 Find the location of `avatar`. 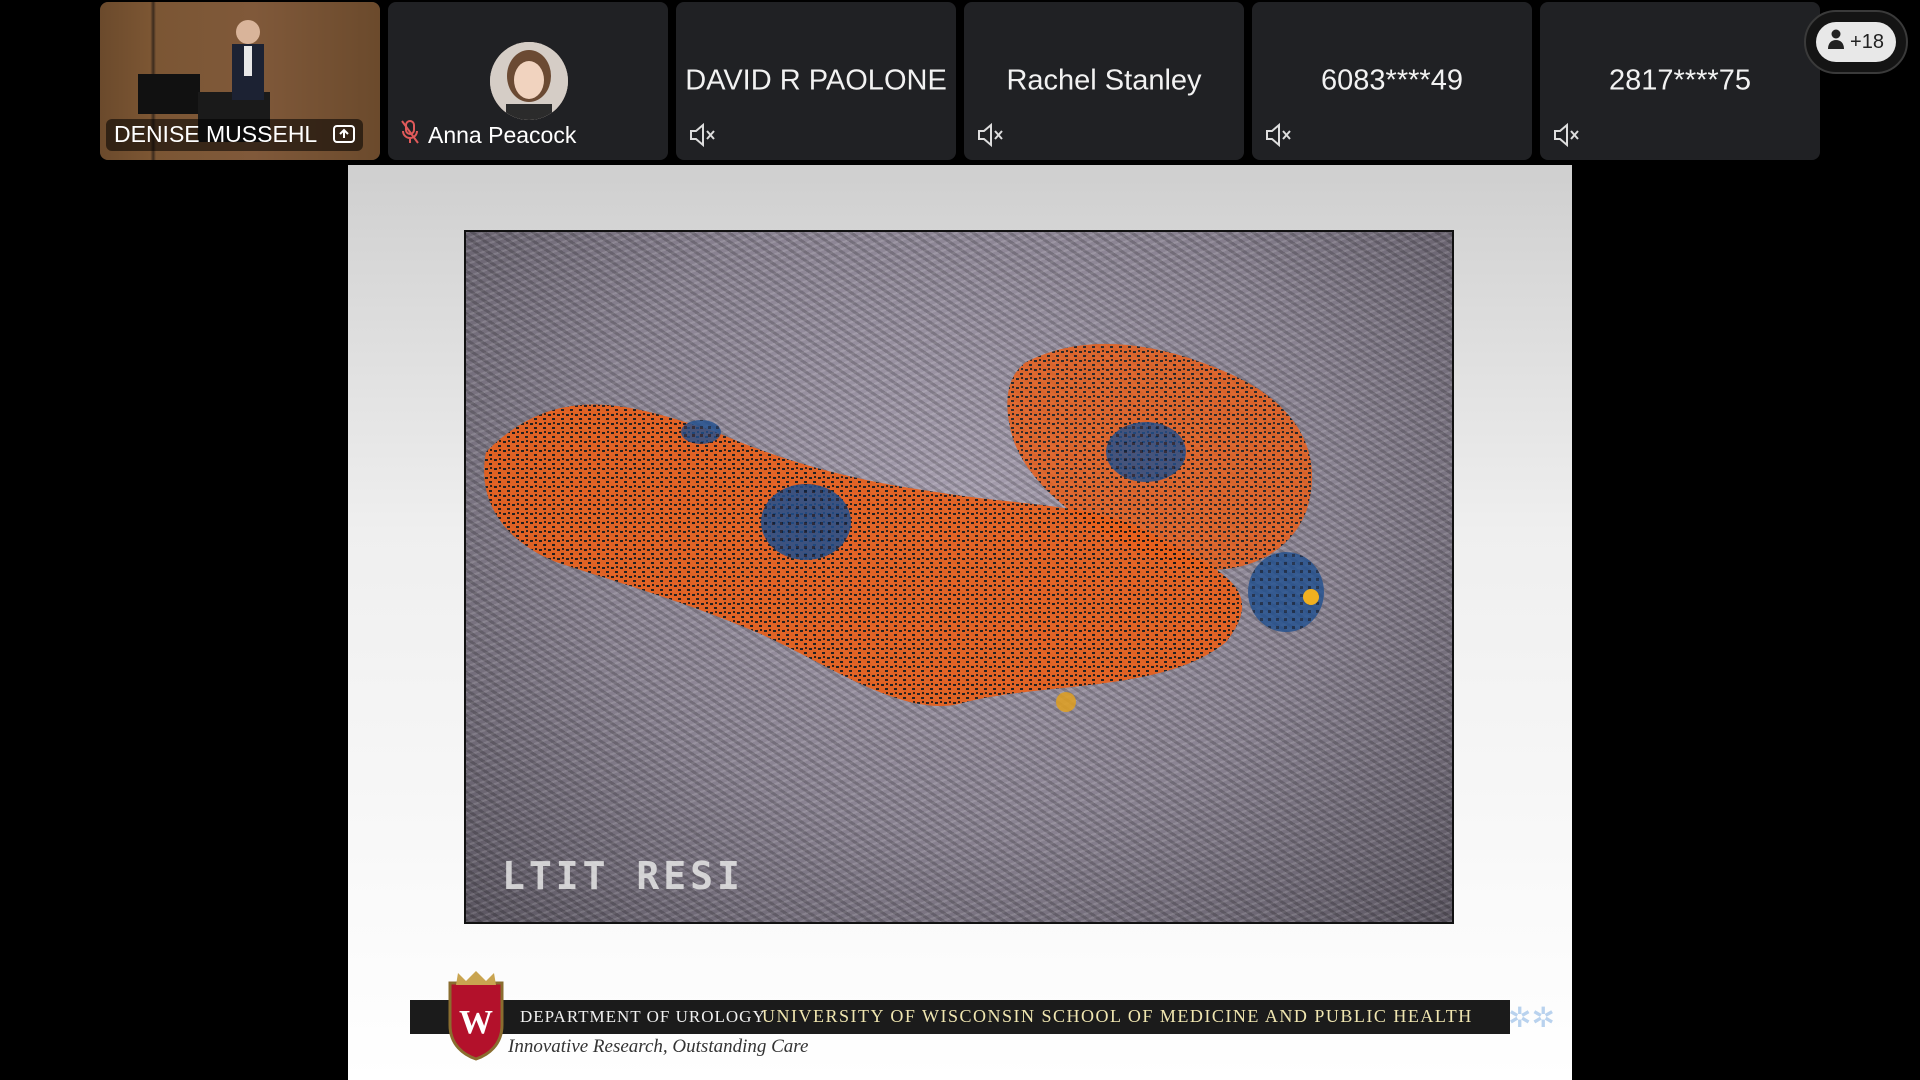

avatar is located at coordinates (529, 81).